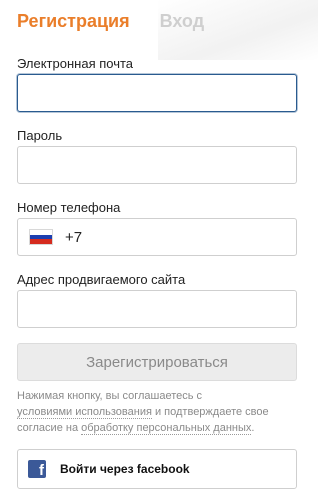 The height and width of the screenshot is (502, 320). I want to click on password-label: Пароль, so click(40, 135).